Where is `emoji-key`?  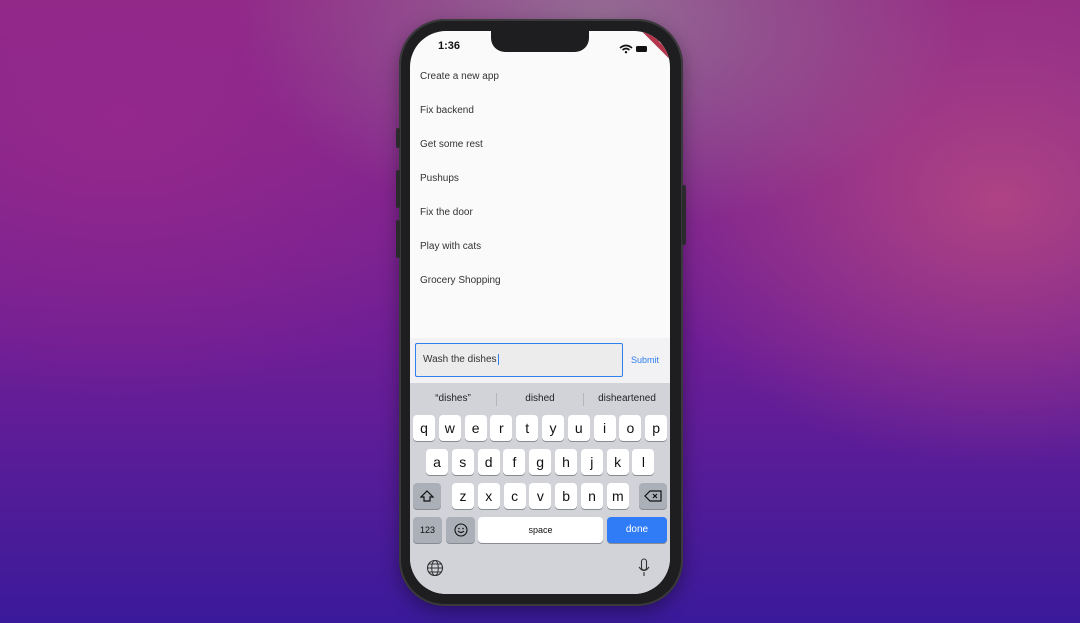
emoji-key is located at coordinates (460, 530).